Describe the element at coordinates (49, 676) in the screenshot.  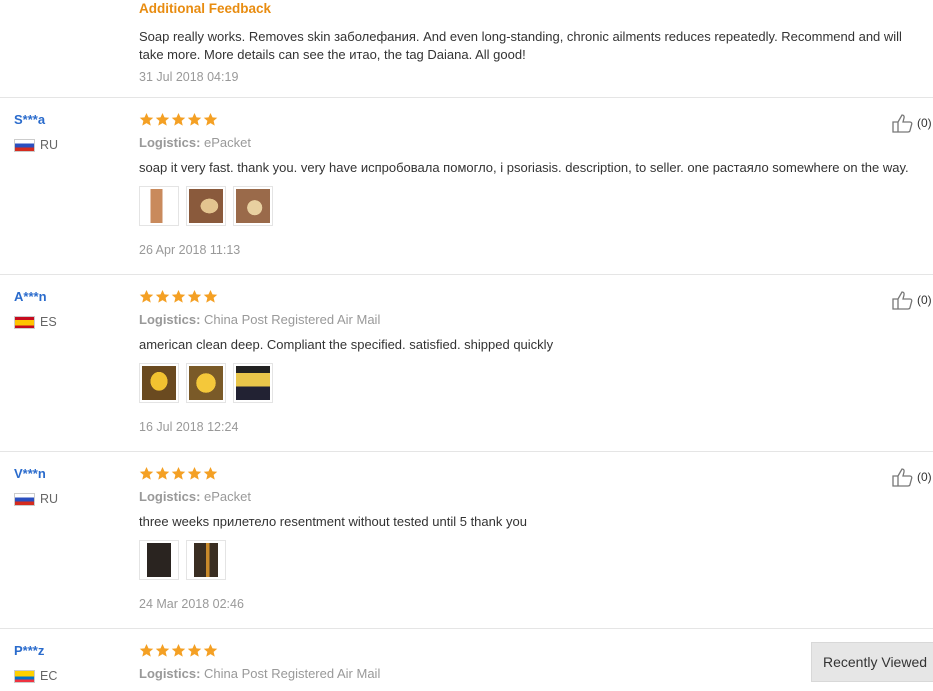
I see `country-code: EC` at that location.